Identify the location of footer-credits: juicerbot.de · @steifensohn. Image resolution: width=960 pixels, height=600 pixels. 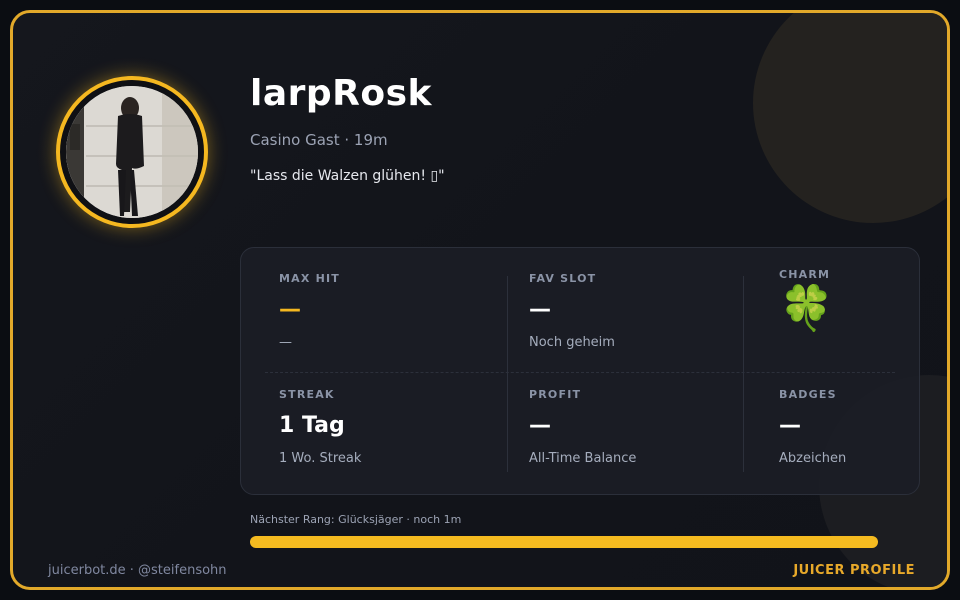
(137, 570).